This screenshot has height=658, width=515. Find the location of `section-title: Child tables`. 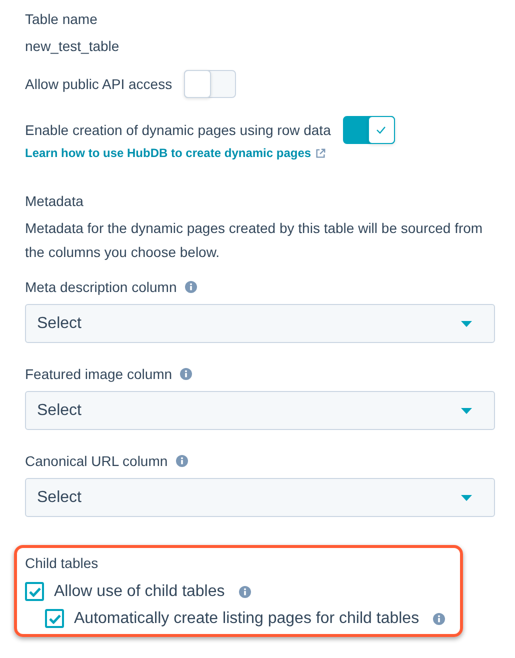

section-title: Child tables is located at coordinates (62, 563).